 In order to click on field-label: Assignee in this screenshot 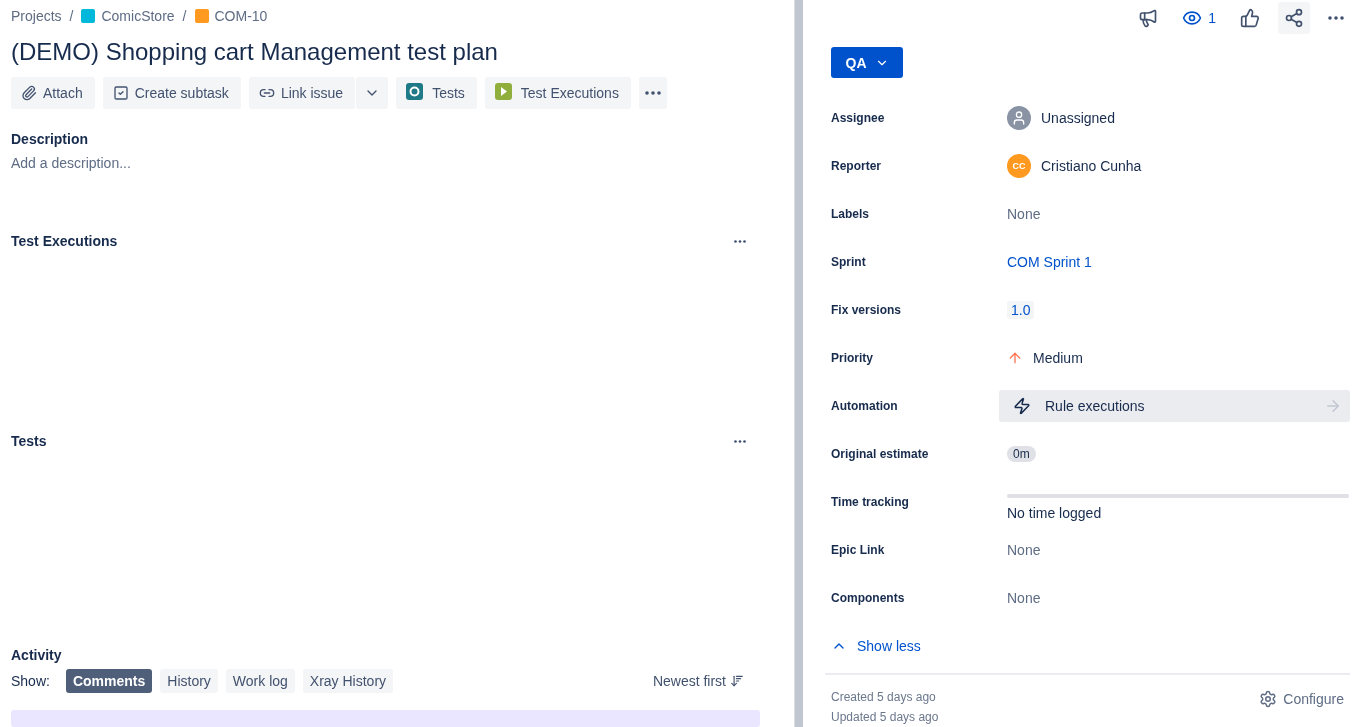, I will do `click(858, 118)`.